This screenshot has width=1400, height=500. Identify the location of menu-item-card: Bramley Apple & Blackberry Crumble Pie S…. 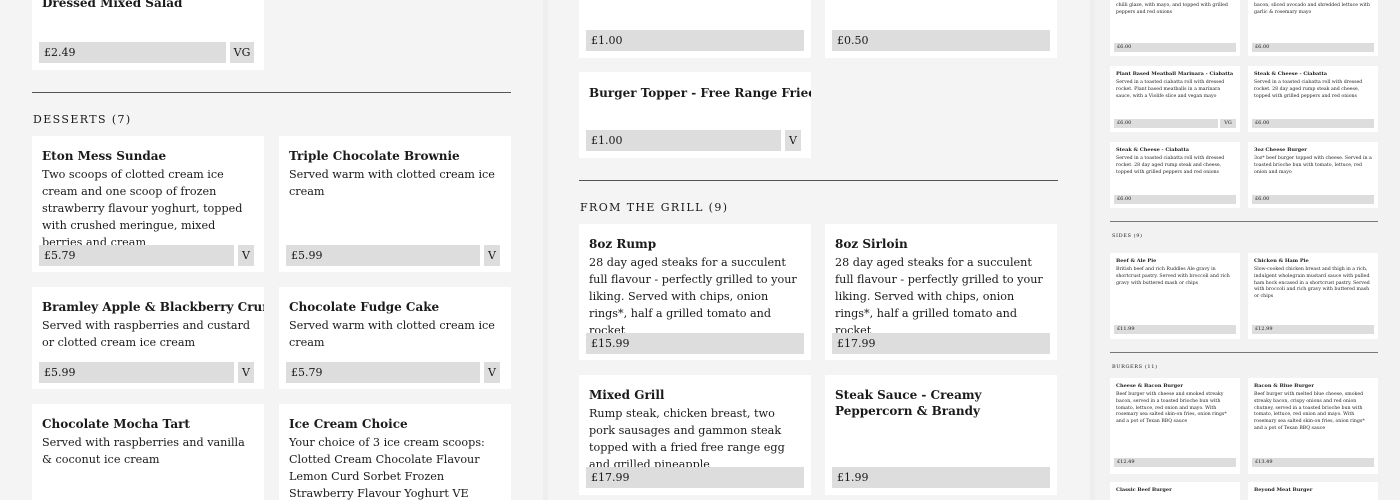
(148, 338).